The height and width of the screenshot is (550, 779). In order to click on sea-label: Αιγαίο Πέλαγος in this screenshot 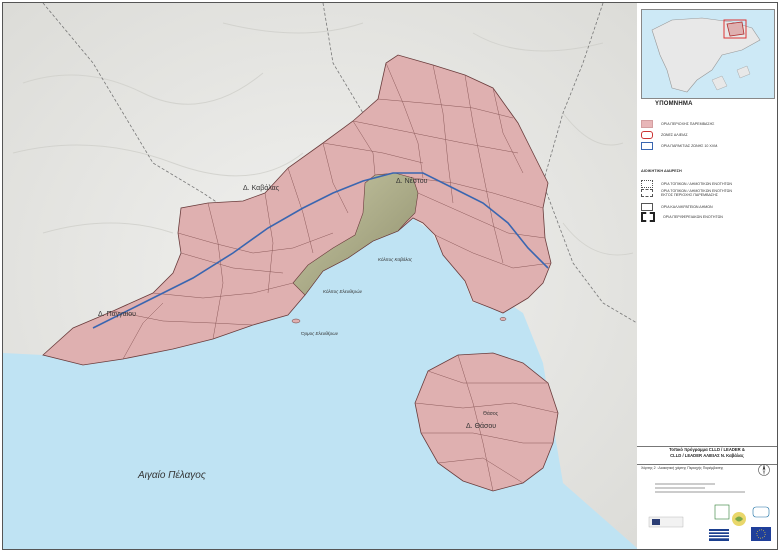, I will do `click(171, 475)`.